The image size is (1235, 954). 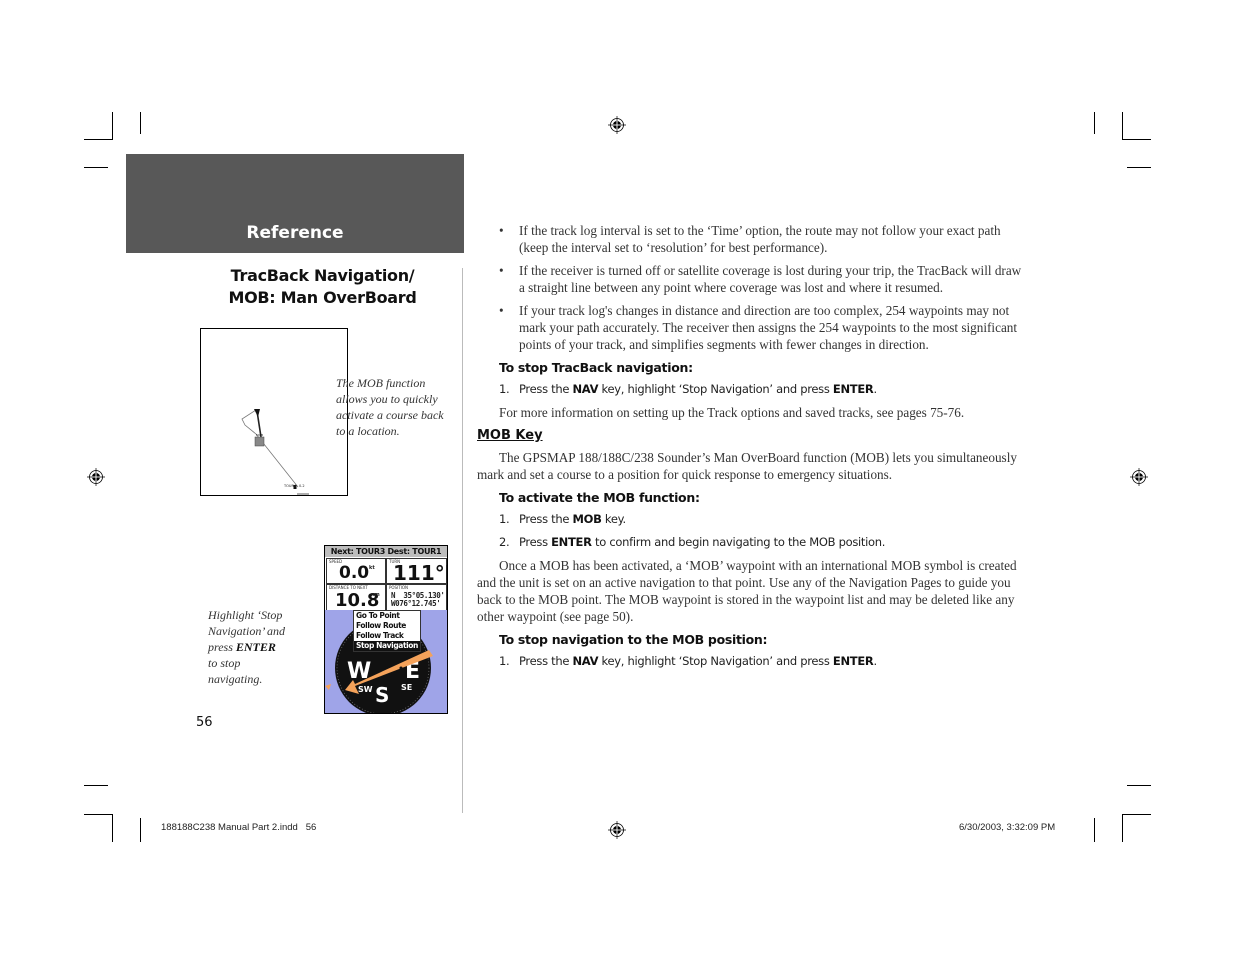 What do you see at coordinates (633, 639) in the screenshot?
I see `stop-mob-heading: To stop navigation to the MOB position:` at bounding box center [633, 639].